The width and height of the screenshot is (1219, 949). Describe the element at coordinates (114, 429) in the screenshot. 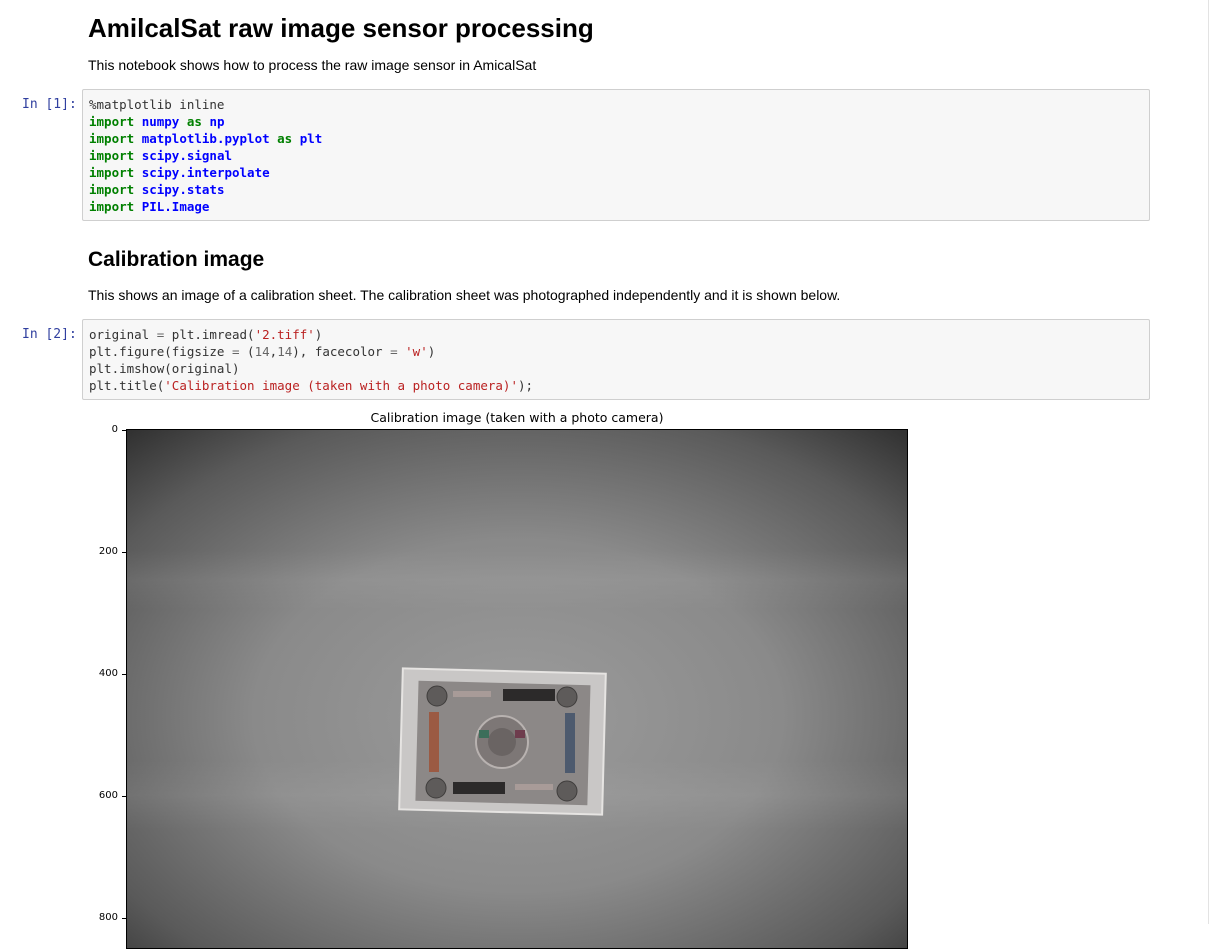

I see `y-tick-label: 0` at that location.